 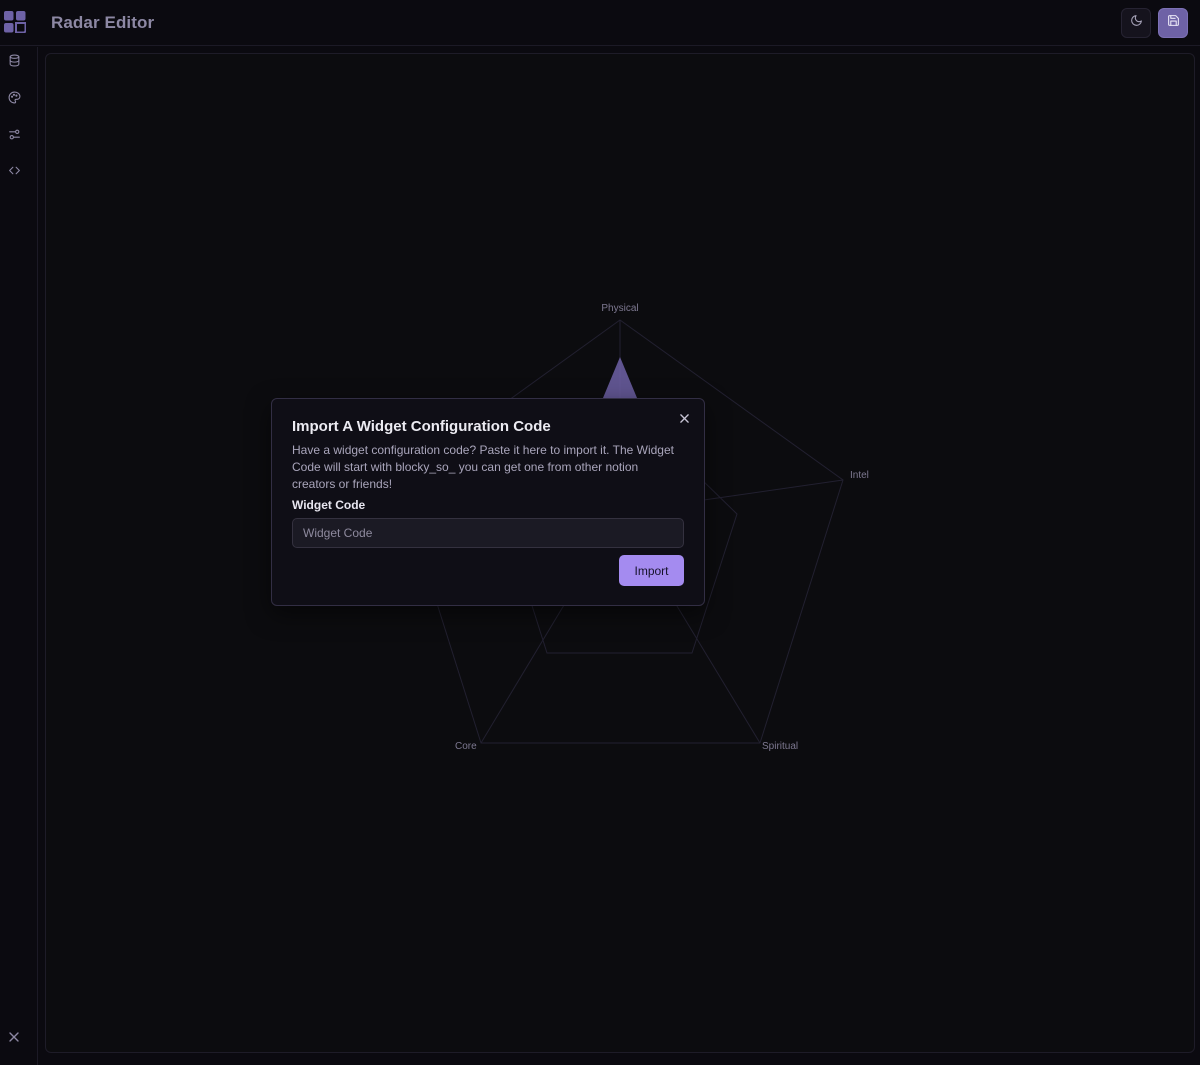 What do you see at coordinates (466, 746) in the screenshot?
I see `axis-label-core: Core` at bounding box center [466, 746].